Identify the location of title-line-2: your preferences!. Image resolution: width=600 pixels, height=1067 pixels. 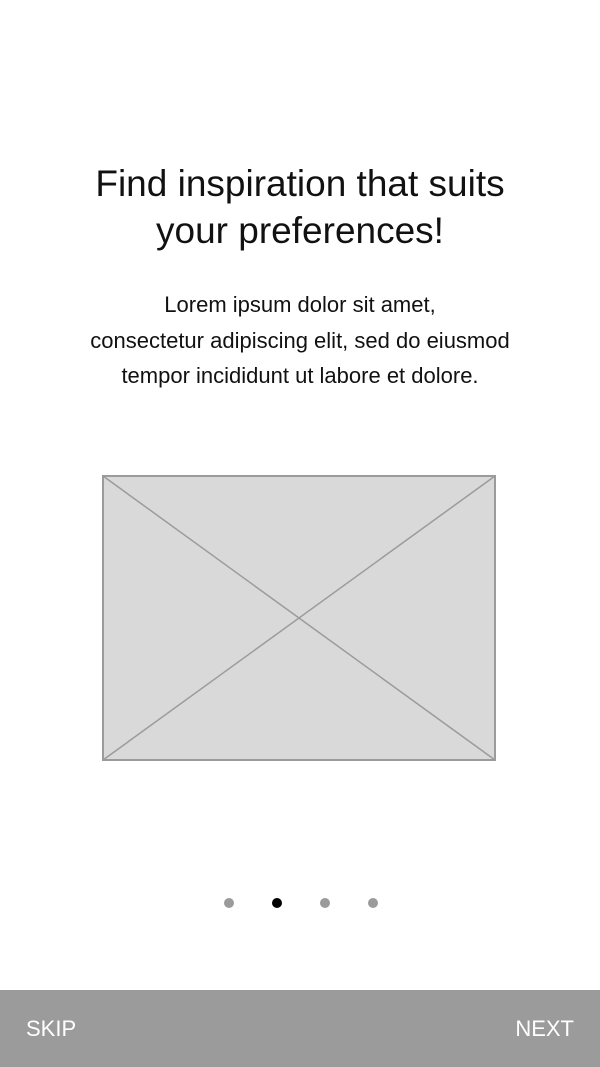
(300, 230).